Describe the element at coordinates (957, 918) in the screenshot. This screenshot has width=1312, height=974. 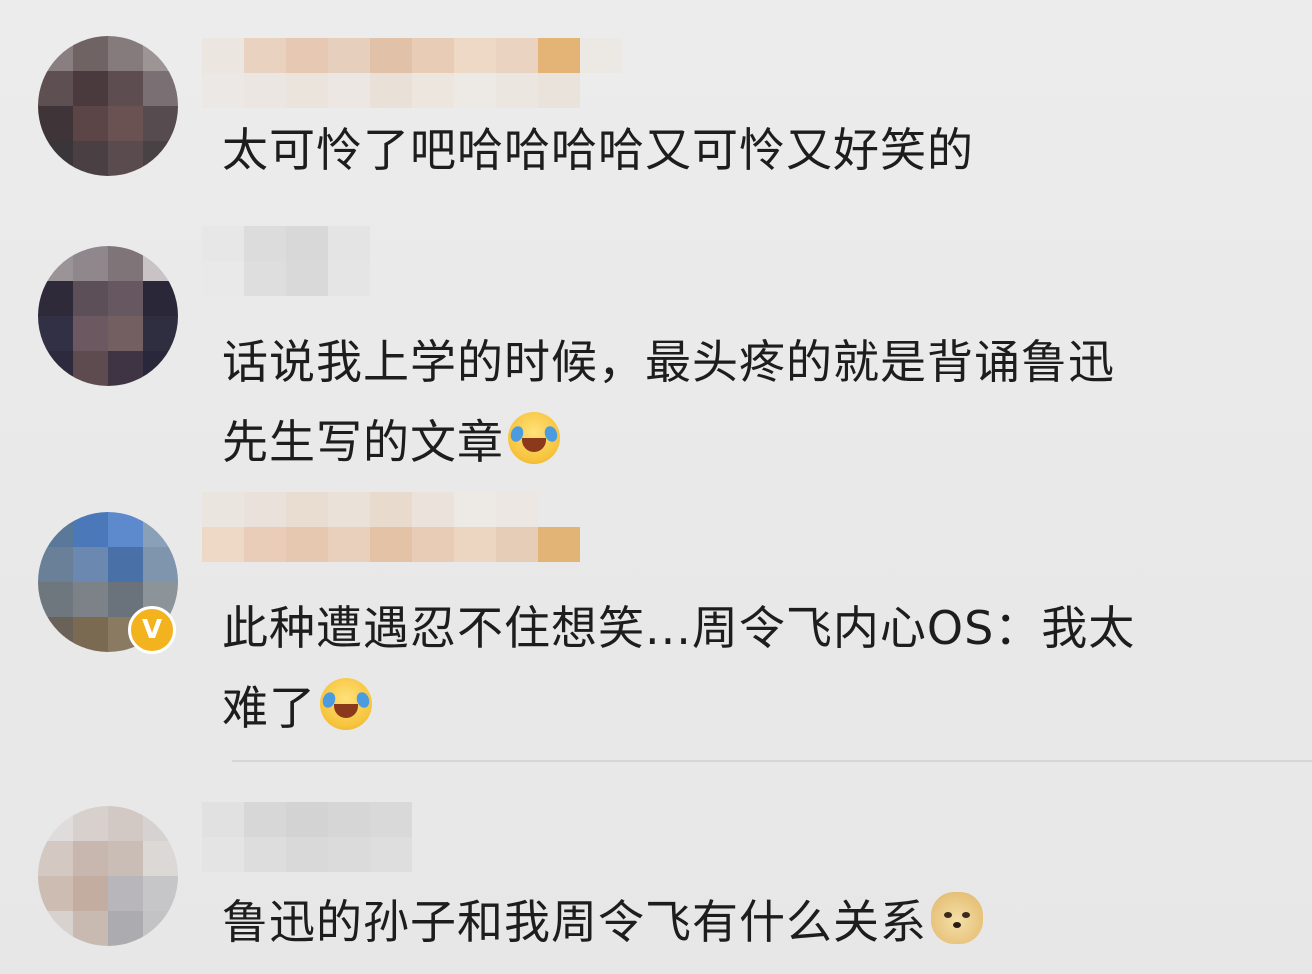
I see `doge-emoji` at that location.